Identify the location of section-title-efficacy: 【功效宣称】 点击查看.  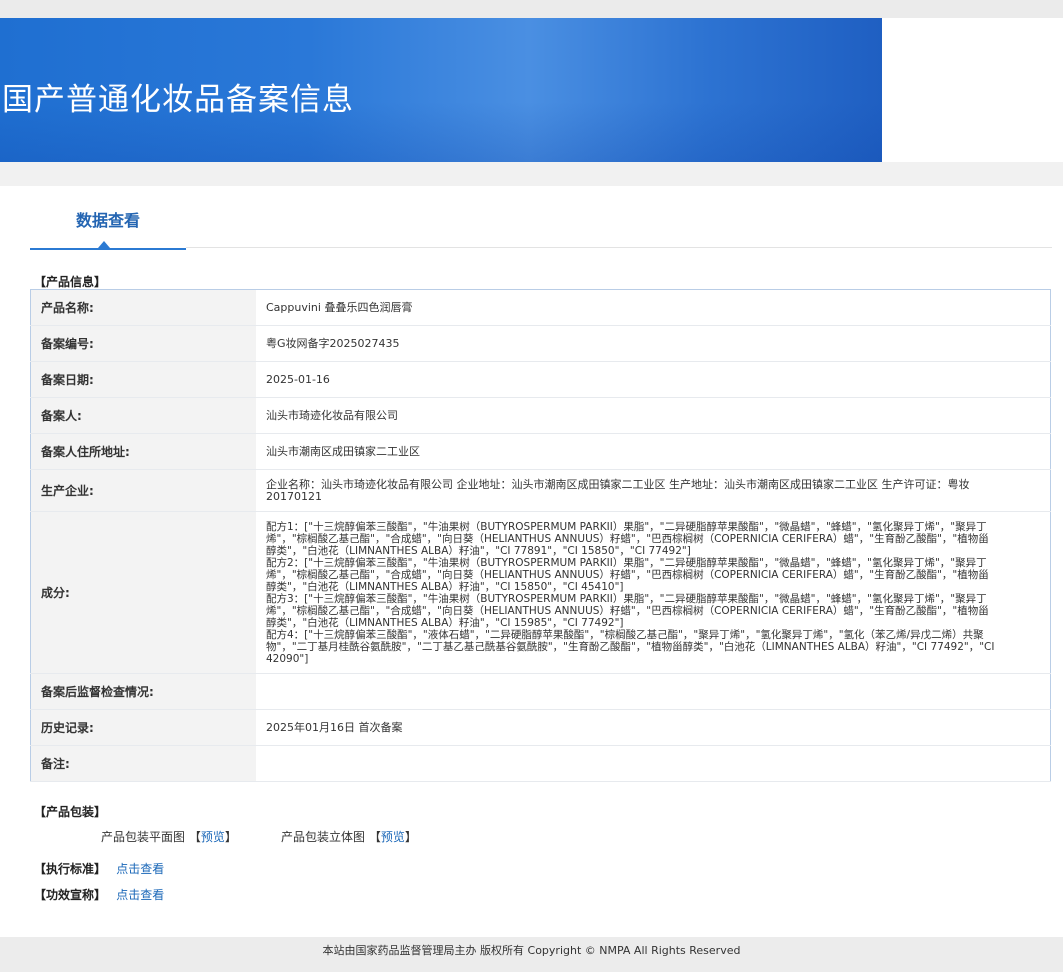
(99, 894).